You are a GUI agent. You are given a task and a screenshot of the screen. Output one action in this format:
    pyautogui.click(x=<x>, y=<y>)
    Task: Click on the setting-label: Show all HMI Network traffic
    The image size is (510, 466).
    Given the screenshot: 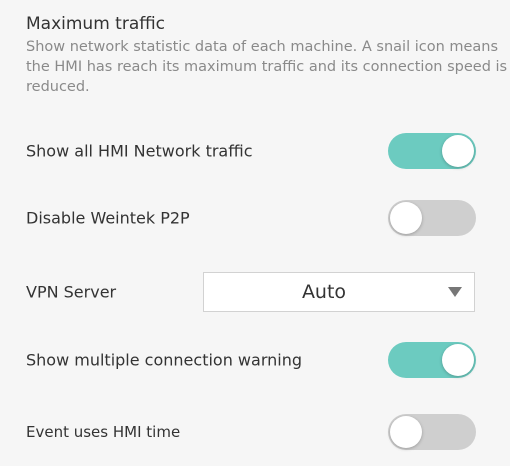 What is the action you would take?
    pyautogui.click(x=139, y=151)
    